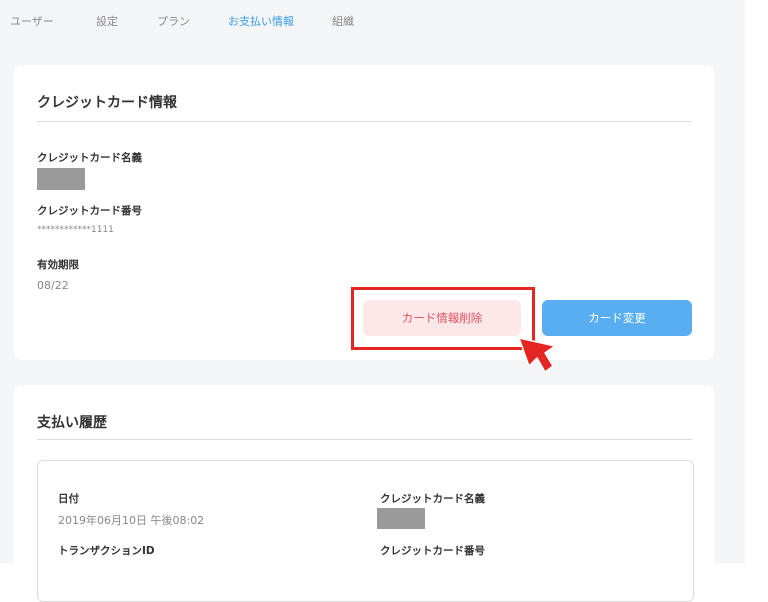 The height and width of the screenshot is (602, 768). What do you see at coordinates (61, 179) in the screenshot?
I see `card-name-redacted` at bounding box center [61, 179].